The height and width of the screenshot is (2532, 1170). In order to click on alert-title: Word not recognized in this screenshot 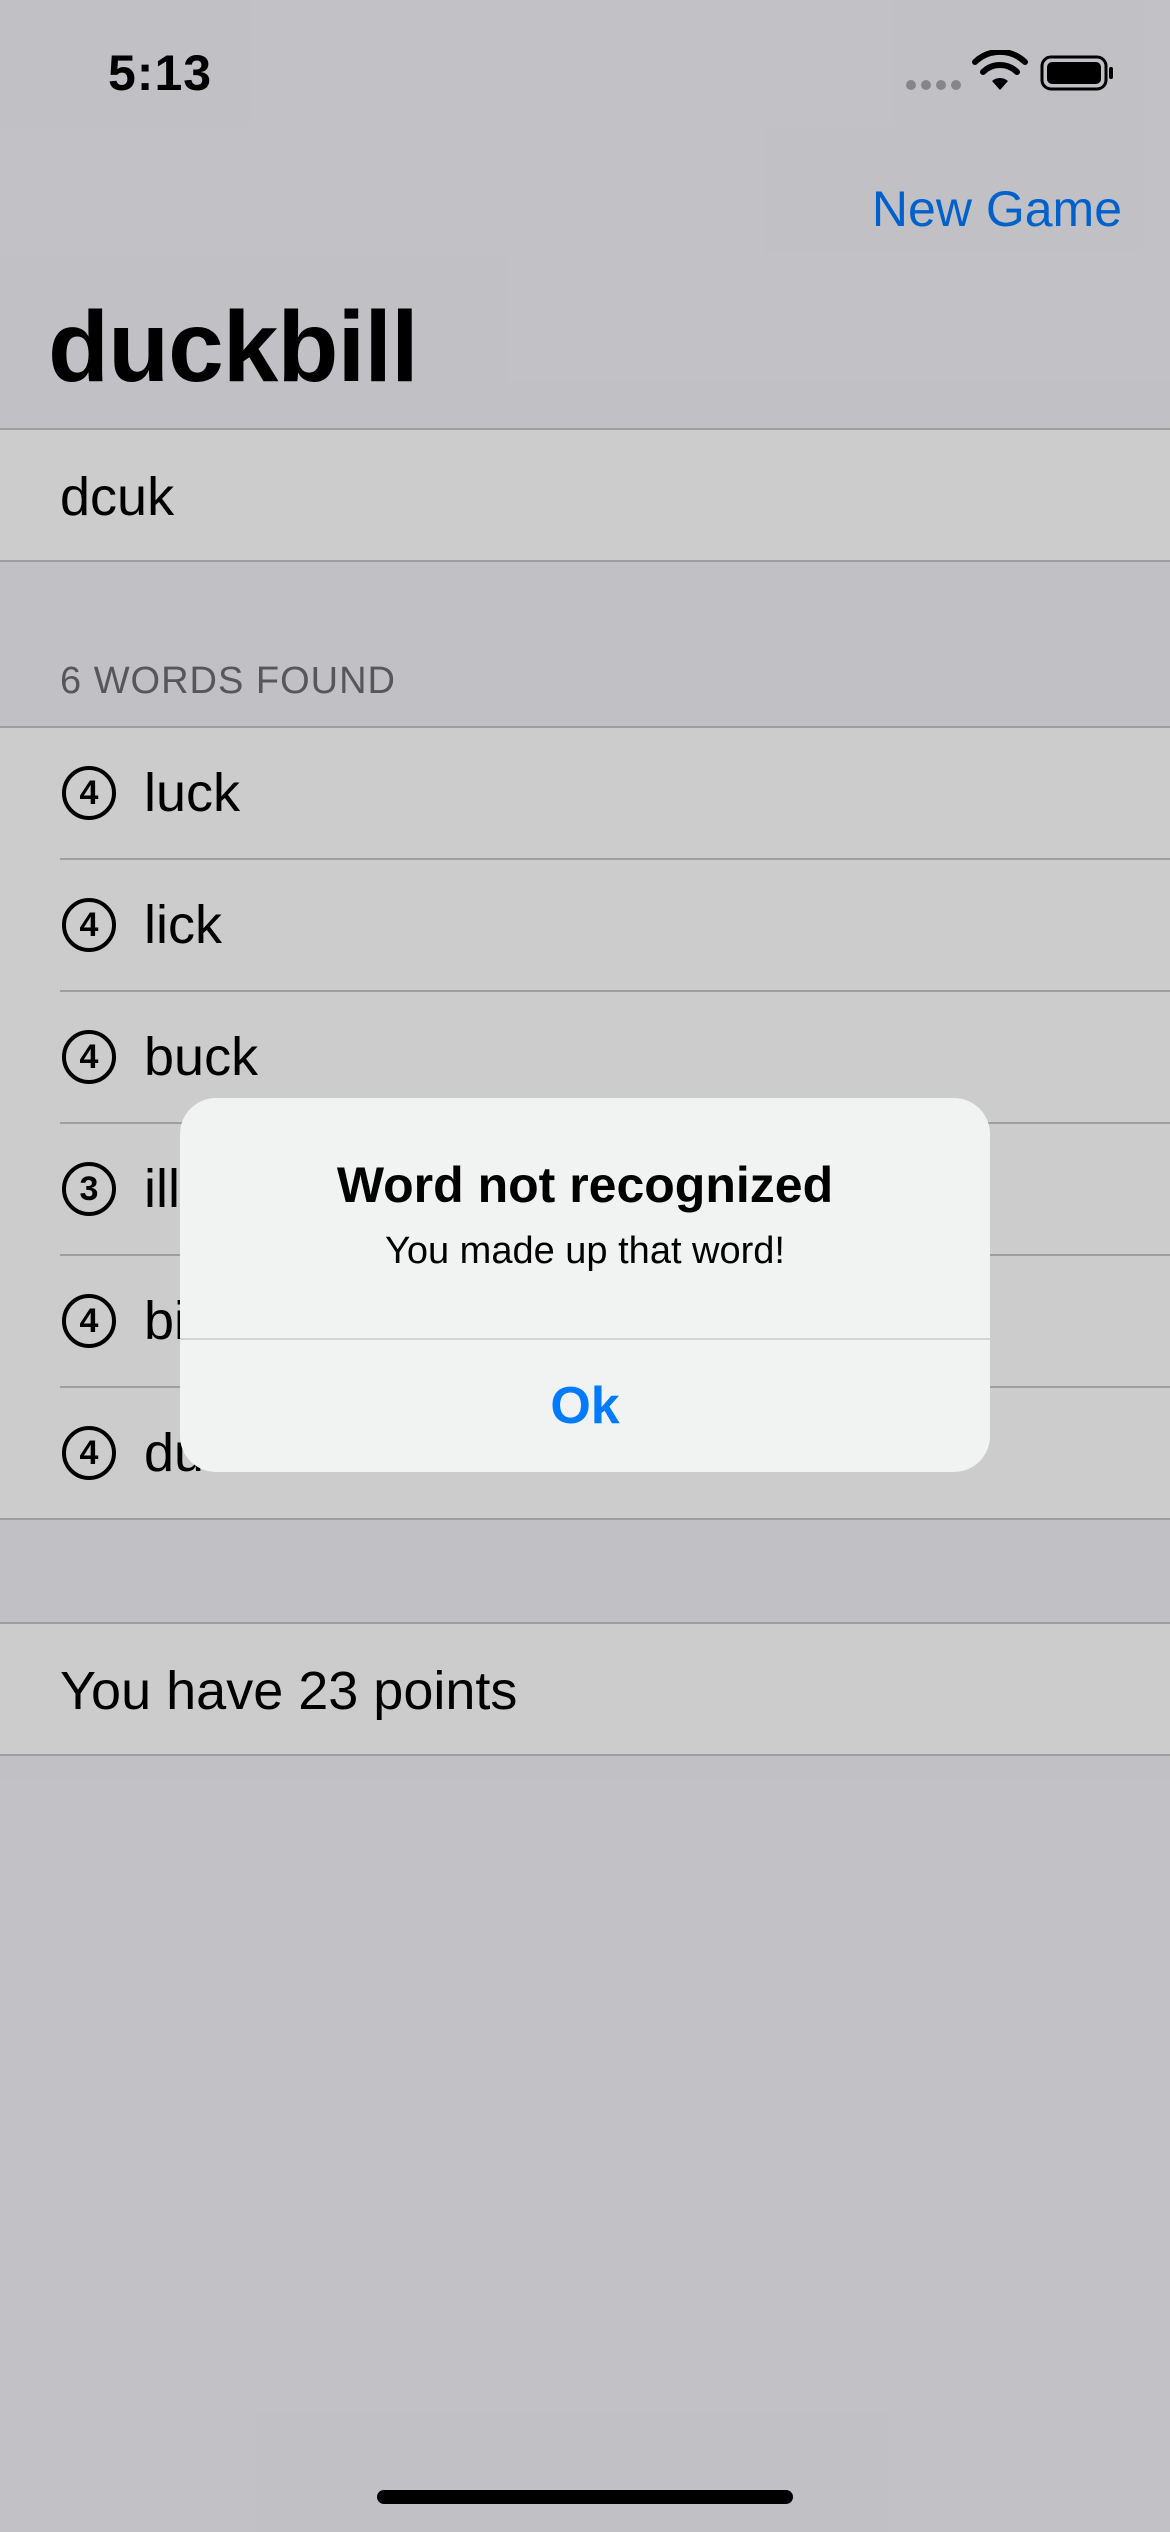, I will do `click(585, 1185)`.